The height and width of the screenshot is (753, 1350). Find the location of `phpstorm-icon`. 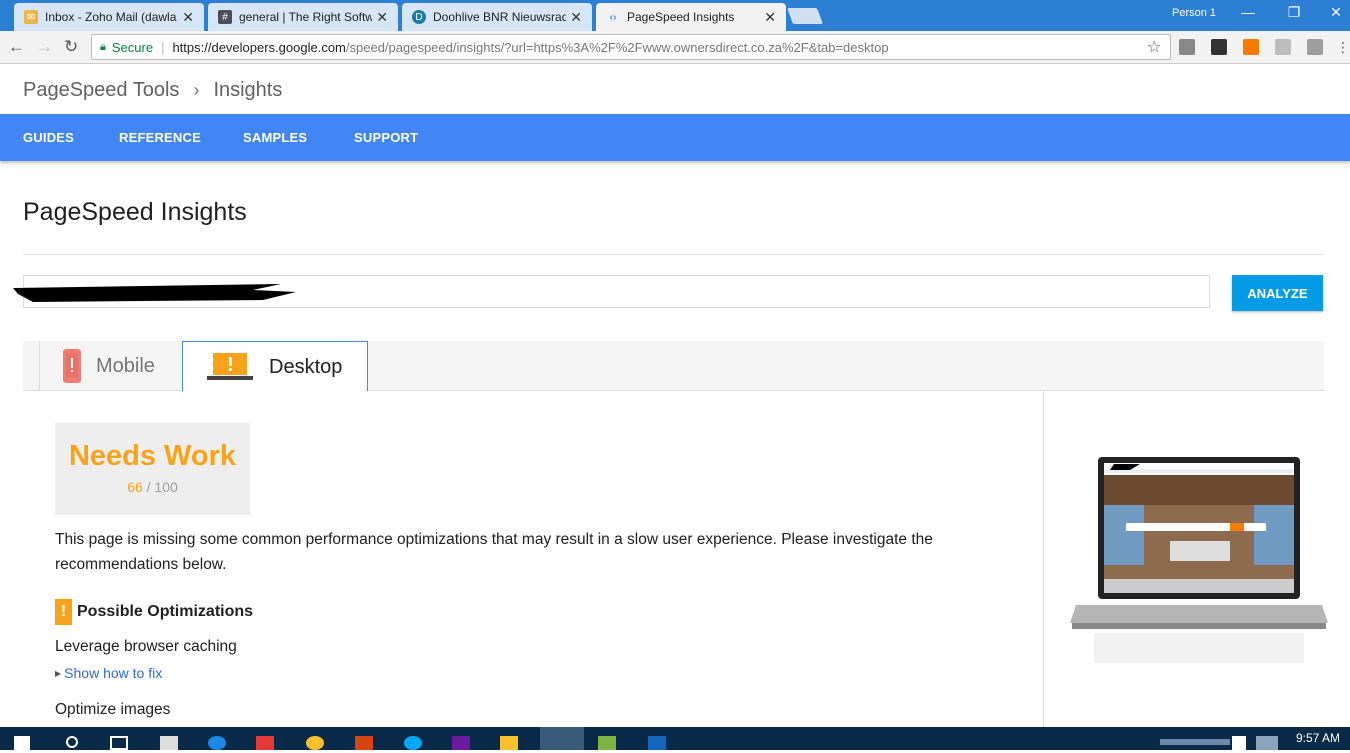

phpstorm-icon is located at coordinates (461, 743).